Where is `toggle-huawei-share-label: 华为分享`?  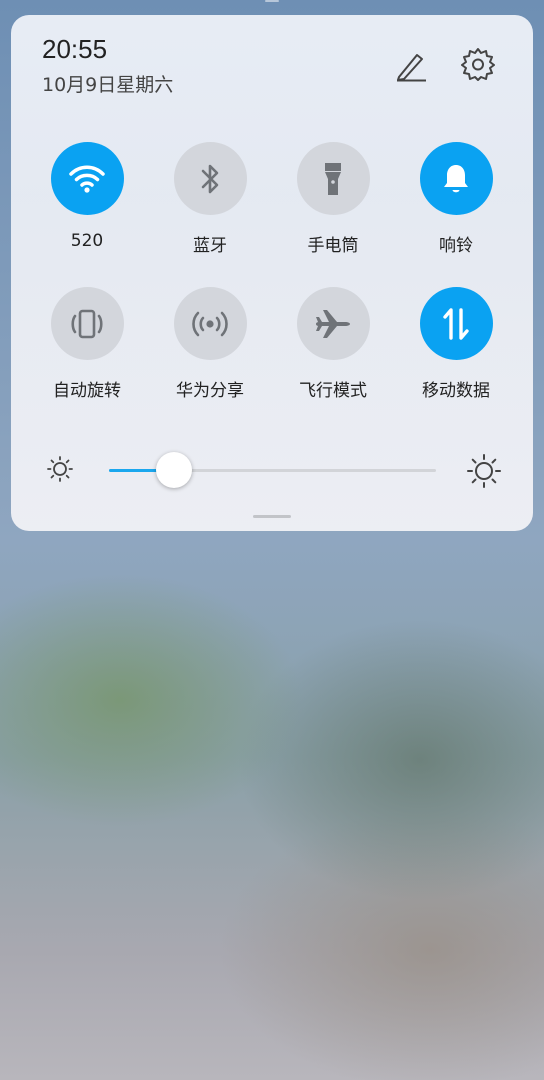 toggle-huawei-share-label: 华为分享 is located at coordinates (210, 391).